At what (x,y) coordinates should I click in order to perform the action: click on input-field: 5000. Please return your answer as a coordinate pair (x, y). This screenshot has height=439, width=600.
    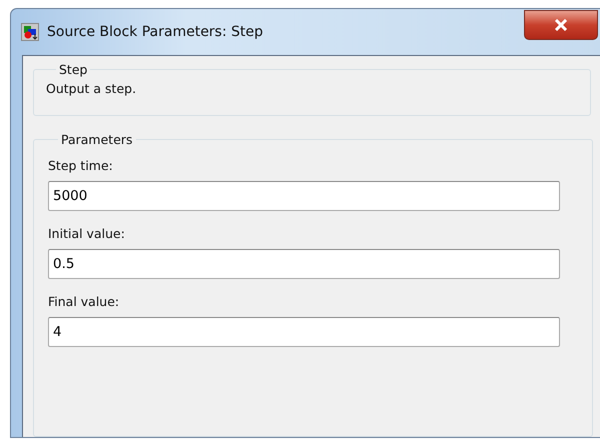
    Looking at the image, I should click on (304, 196).